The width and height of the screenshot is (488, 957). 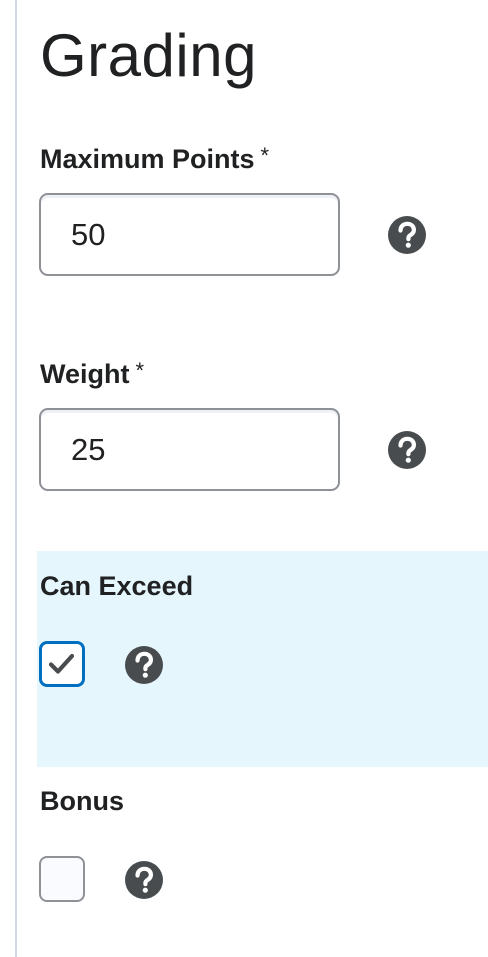 I want to click on max-points-label: Maximum Points *, so click(x=154, y=157).